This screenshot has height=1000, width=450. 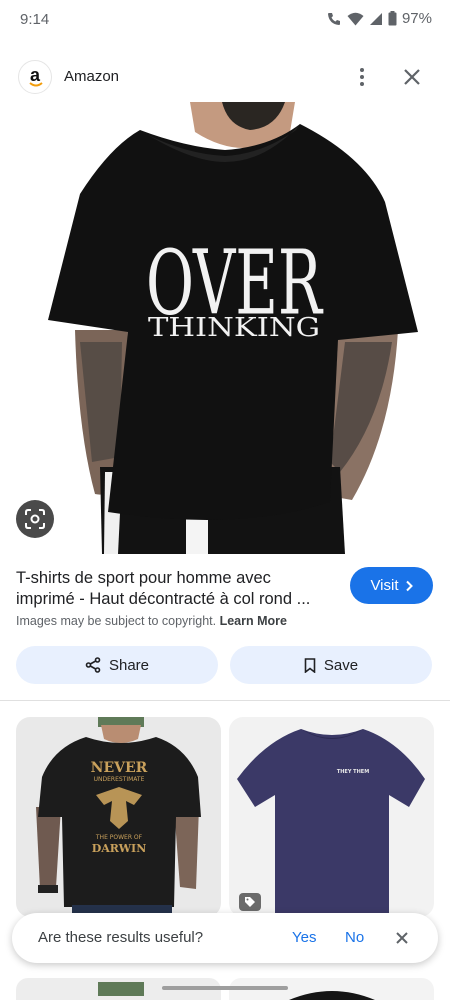 What do you see at coordinates (333, 18) in the screenshot?
I see `call-icon` at bounding box center [333, 18].